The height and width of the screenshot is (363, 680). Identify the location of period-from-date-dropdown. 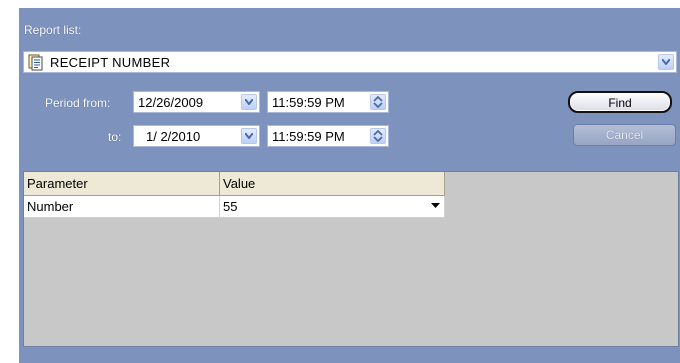
(249, 102).